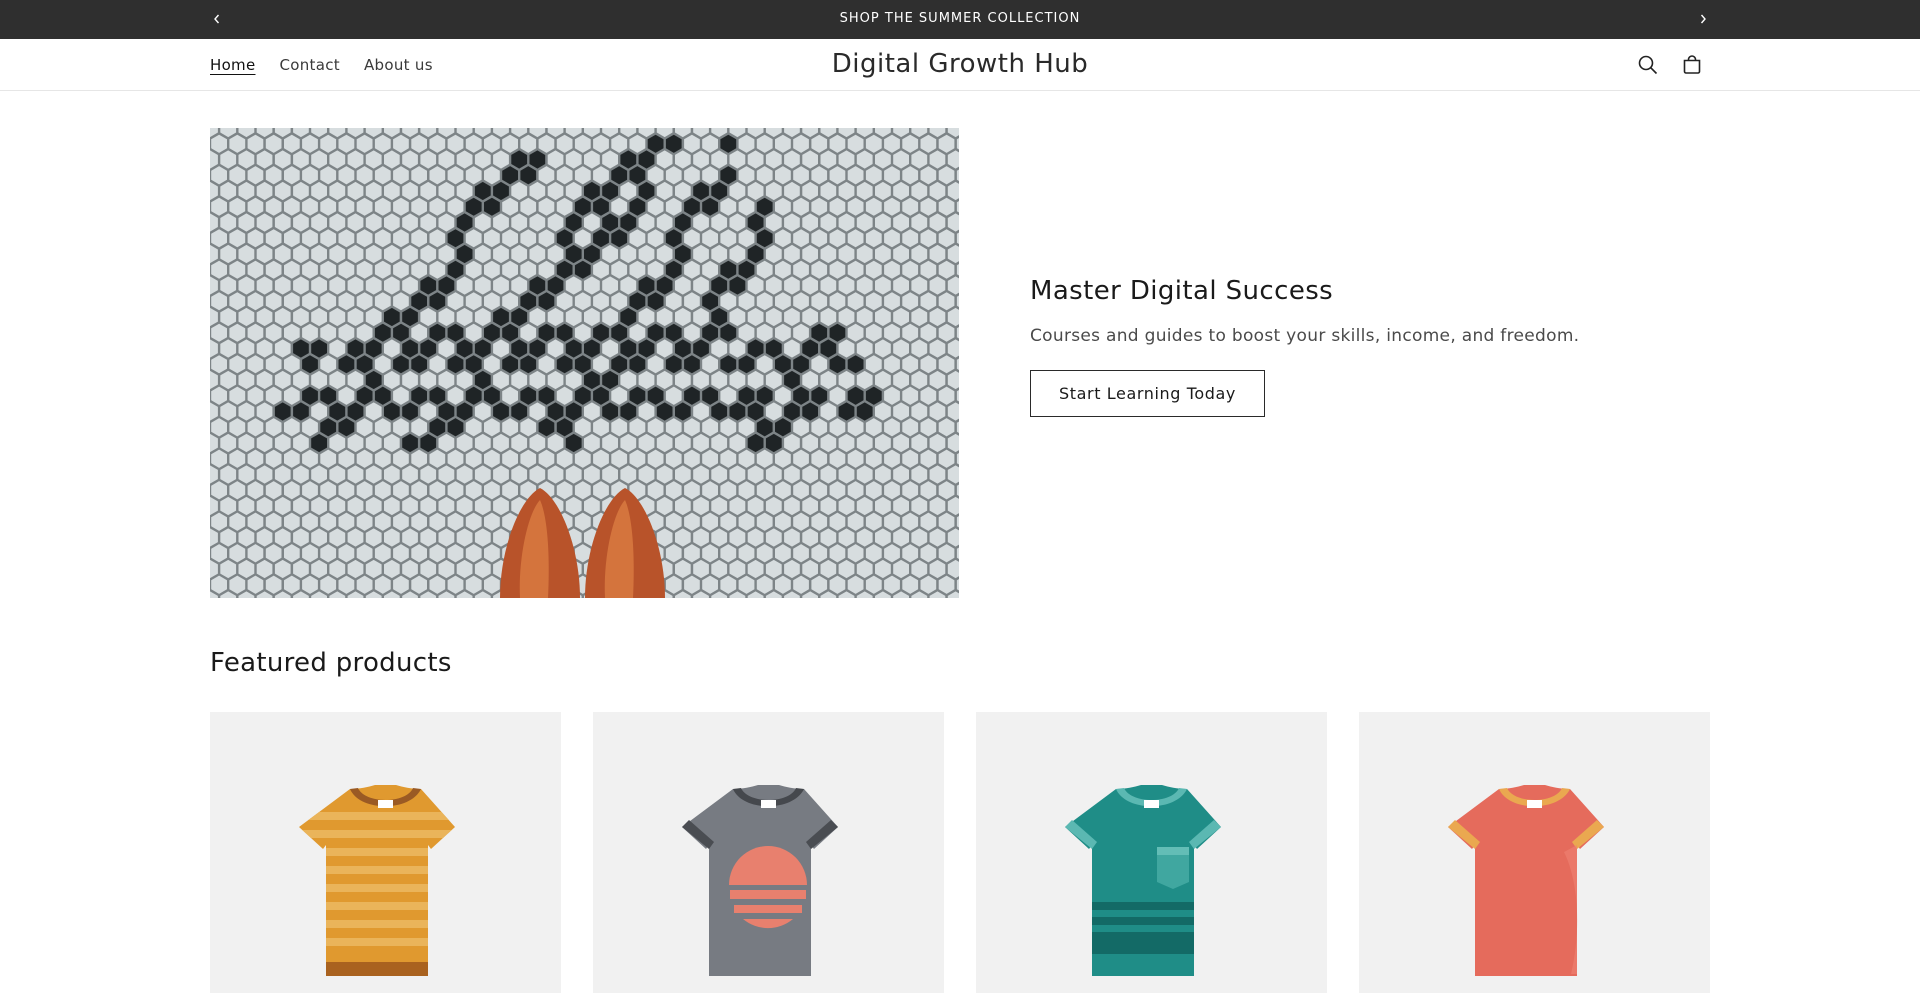 The height and width of the screenshot is (993, 1920). What do you see at coordinates (331, 663) in the screenshot?
I see `featured-title: Featured products` at bounding box center [331, 663].